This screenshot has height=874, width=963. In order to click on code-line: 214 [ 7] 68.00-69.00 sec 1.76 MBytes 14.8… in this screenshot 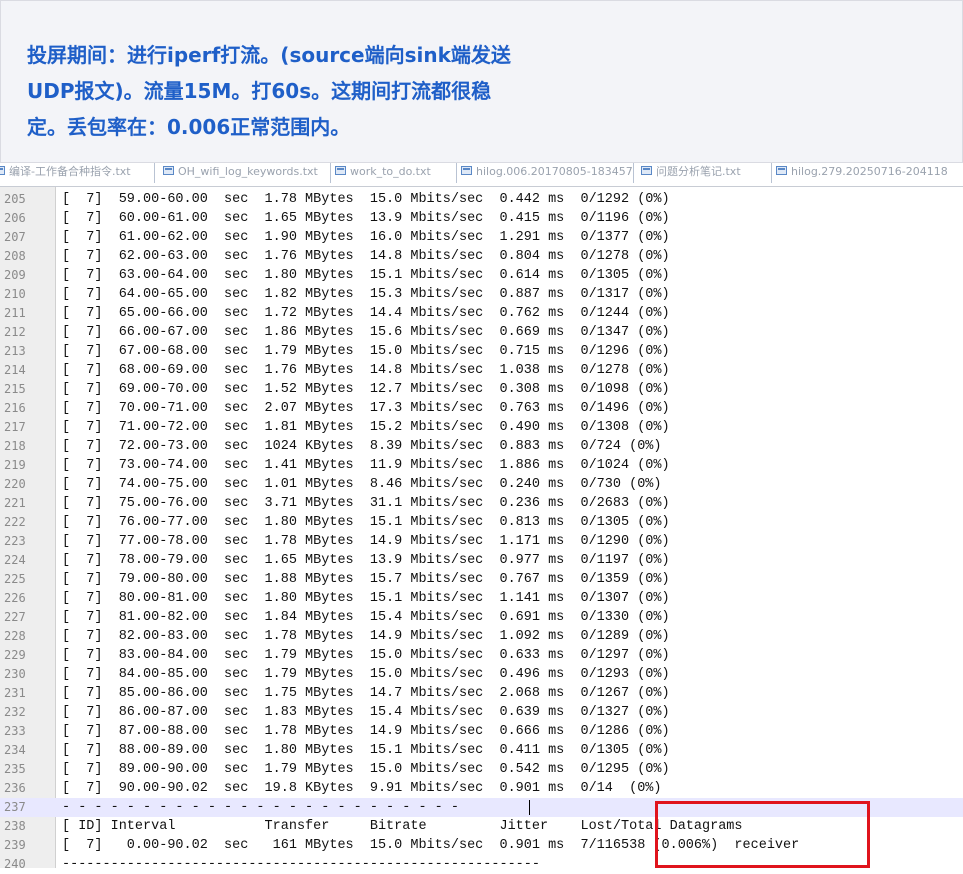, I will do `click(481, 370)`.